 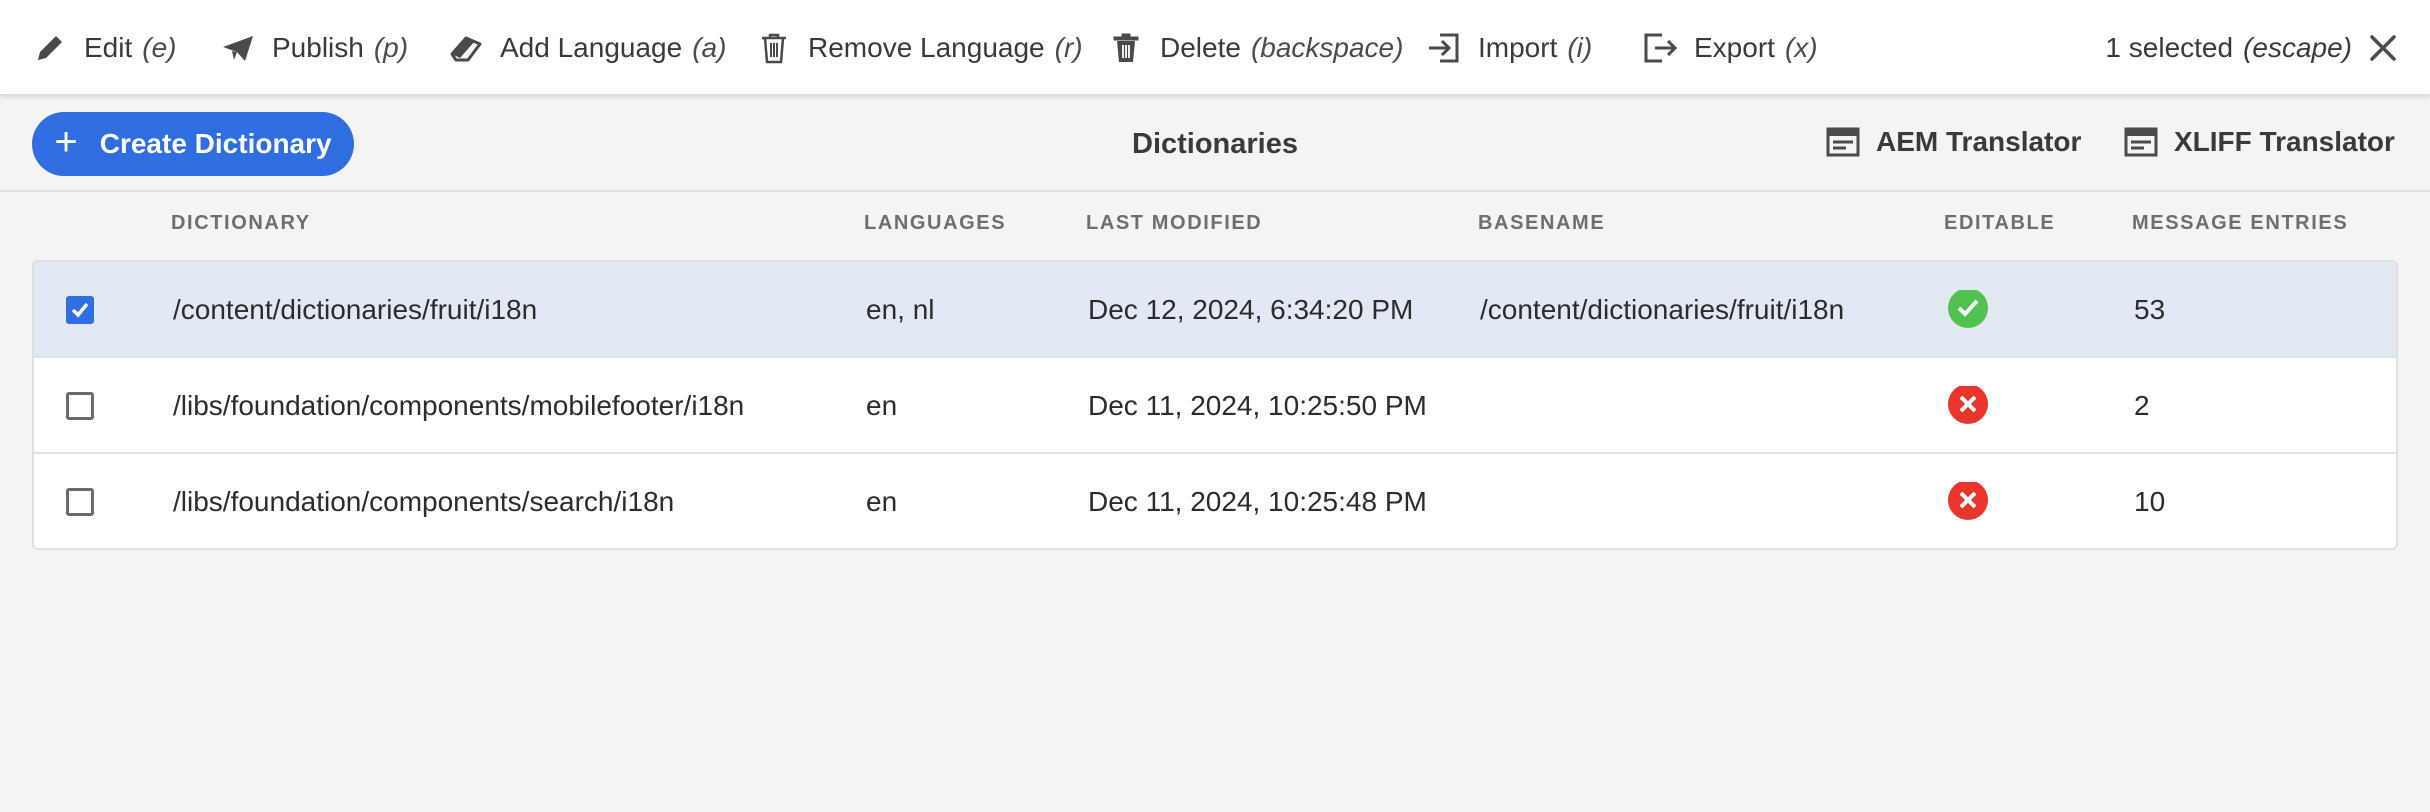 I want to click on basename-cell: /content/dictionaries/fruit/i18n, so click(x=1662, y=309).